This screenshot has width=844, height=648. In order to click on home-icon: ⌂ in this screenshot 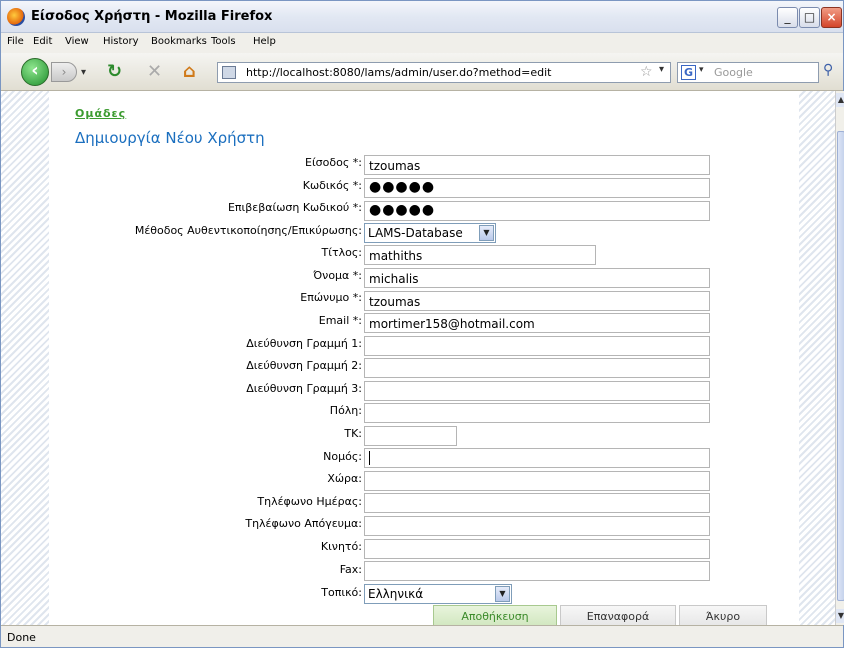, I will do `click(189, 71)`.